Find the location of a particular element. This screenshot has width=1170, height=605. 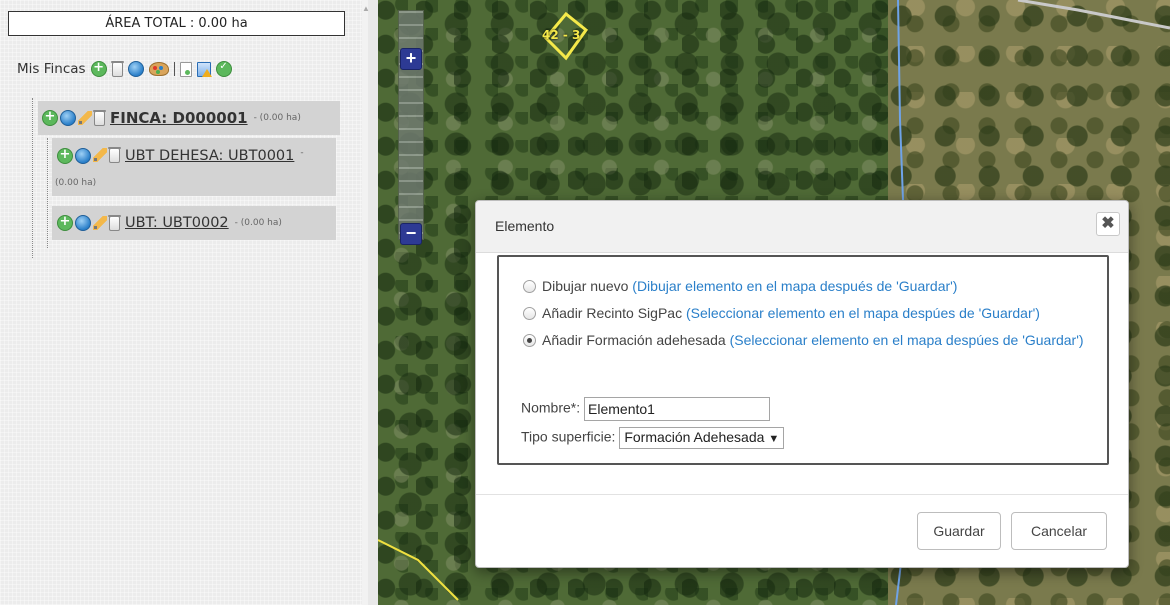

tree-guide-line is located at coordinates (32, 178).